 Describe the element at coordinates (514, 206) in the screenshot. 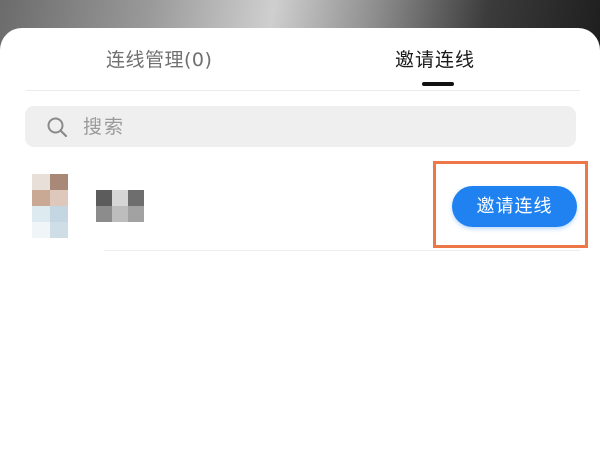

I see `invite-connection-button: 邀请连线` at that location.